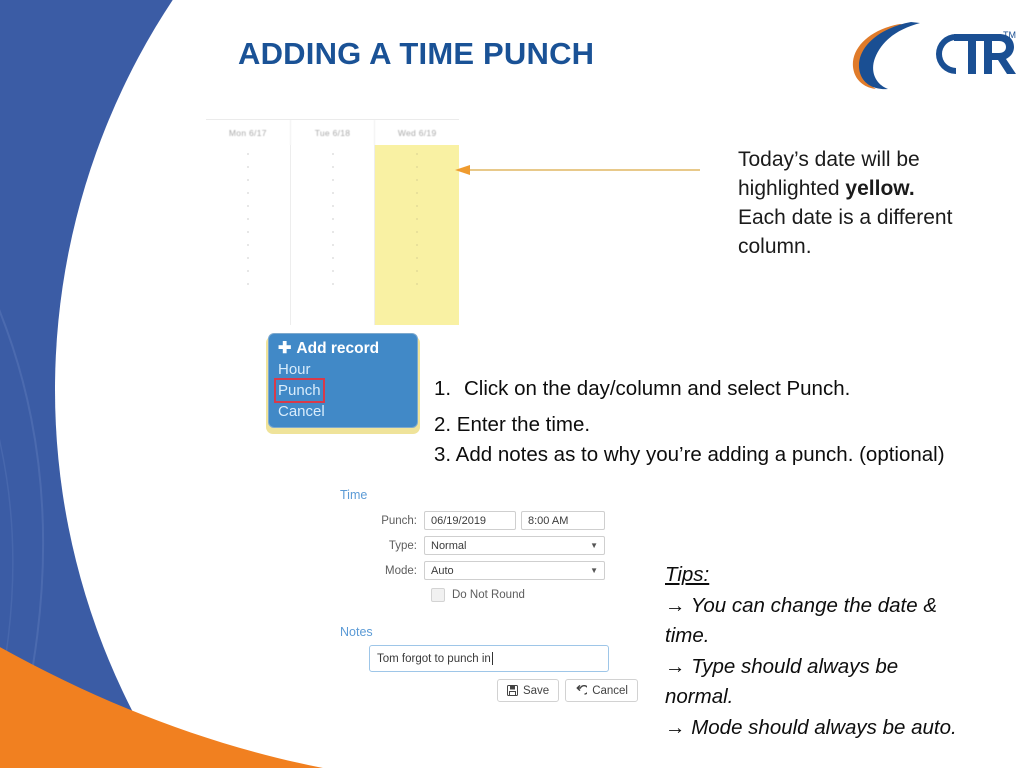 Image resolution: width=1024 pixels, height=768 pixels. What do you see at coordinates (699, 696) in the screenshot?
I see `tip-line-4: normal.` at bounding box center [699, 696].